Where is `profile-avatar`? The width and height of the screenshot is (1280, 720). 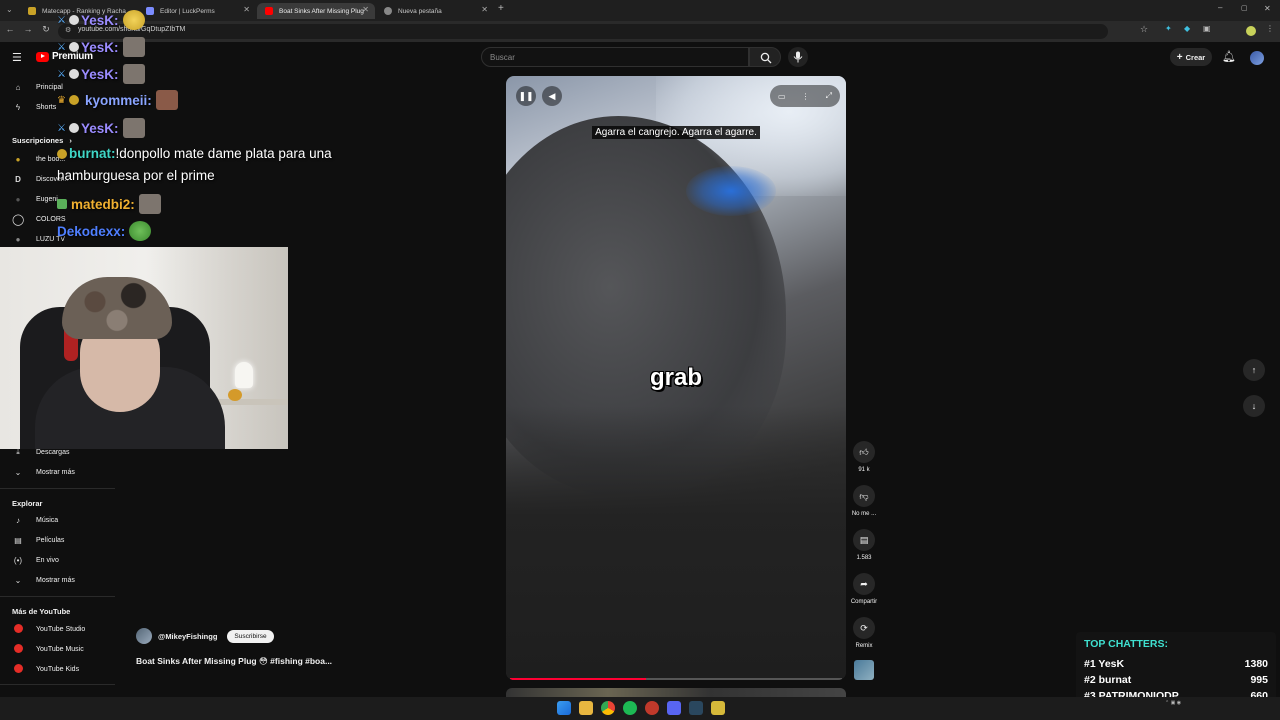 profile-avatar is located at coordinates (1251, 31).